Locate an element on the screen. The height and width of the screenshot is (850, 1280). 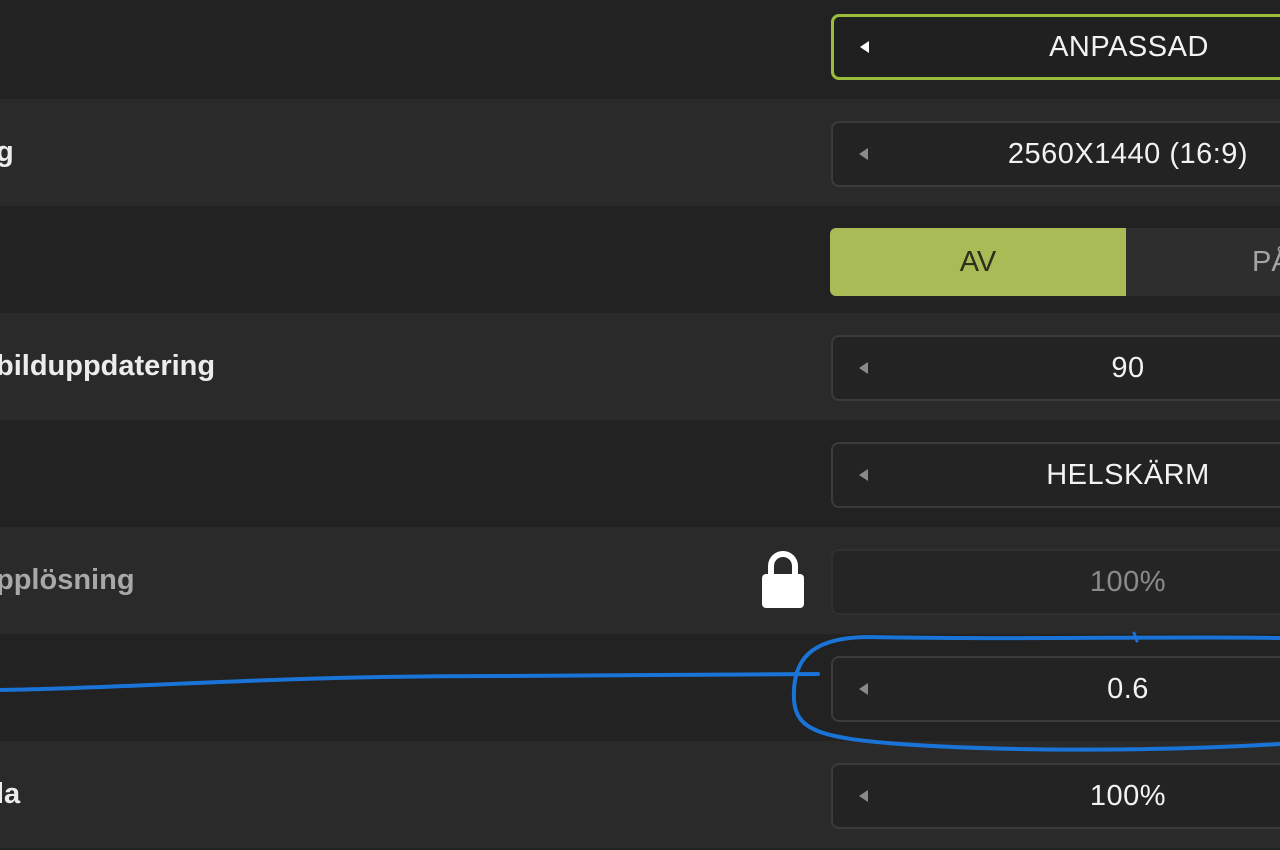
sharpness-value: 0.6 is located at coordinates (1128, 689).